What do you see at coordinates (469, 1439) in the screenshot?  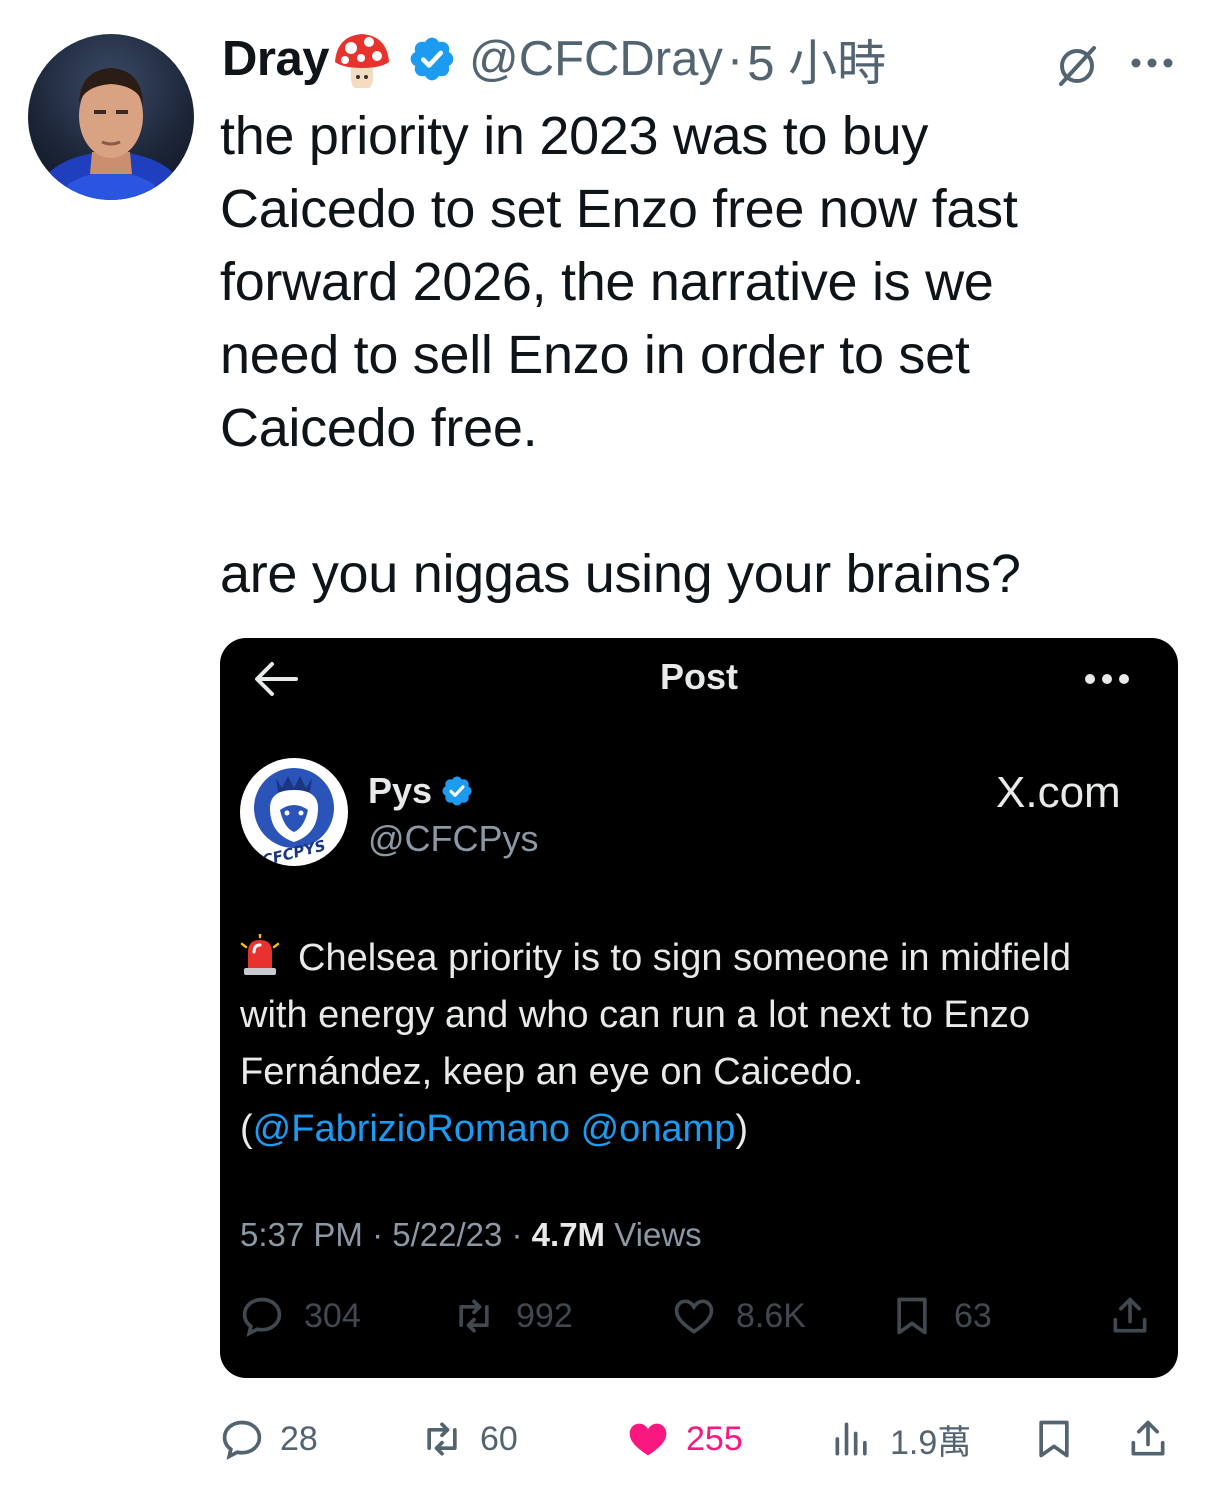 I see `repost-button: 60` at bounding box center [469, 1439].